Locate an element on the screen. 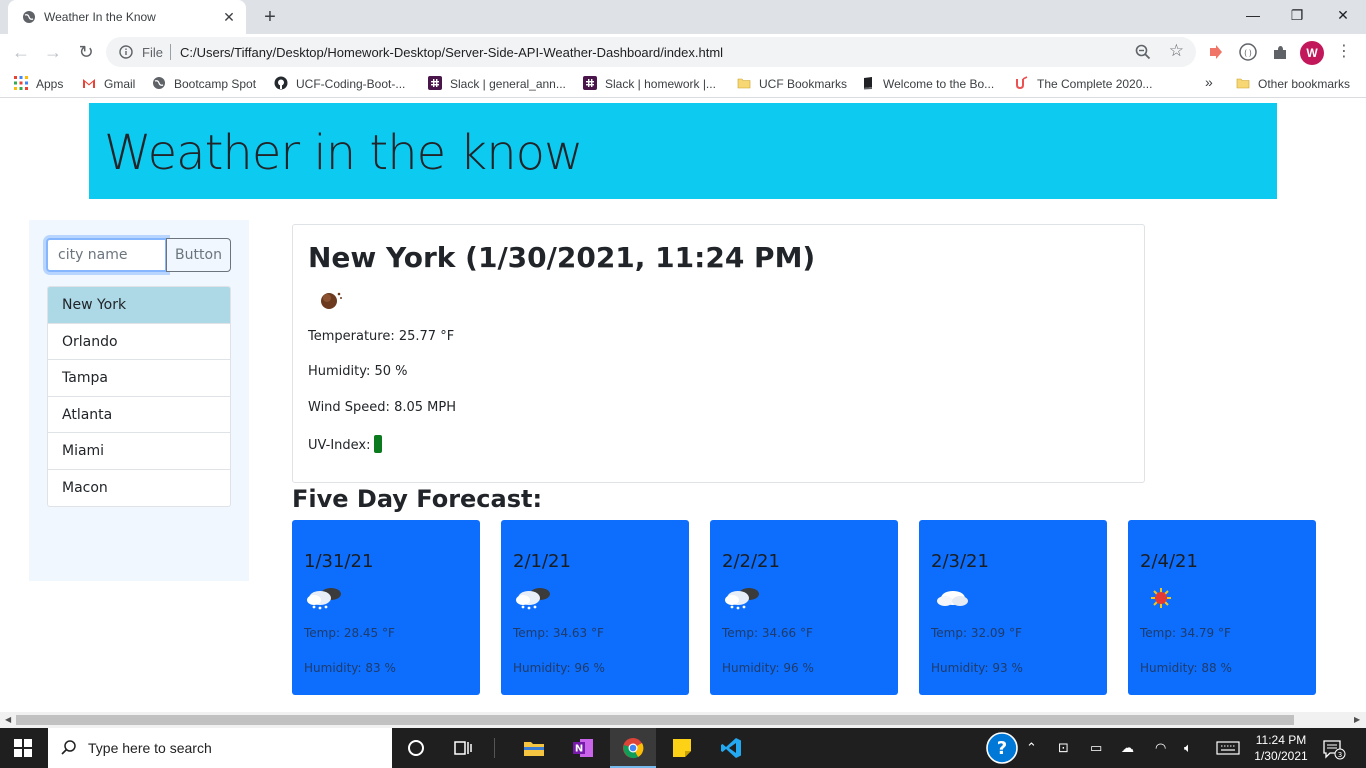 This screenshot has width=1366, height=768. extensions-puzzle-icon is located at coordinates (1280, 52).